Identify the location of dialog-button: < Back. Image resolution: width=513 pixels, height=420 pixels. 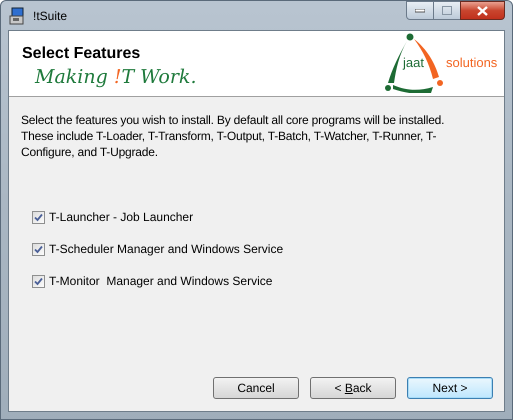
(353, 388).